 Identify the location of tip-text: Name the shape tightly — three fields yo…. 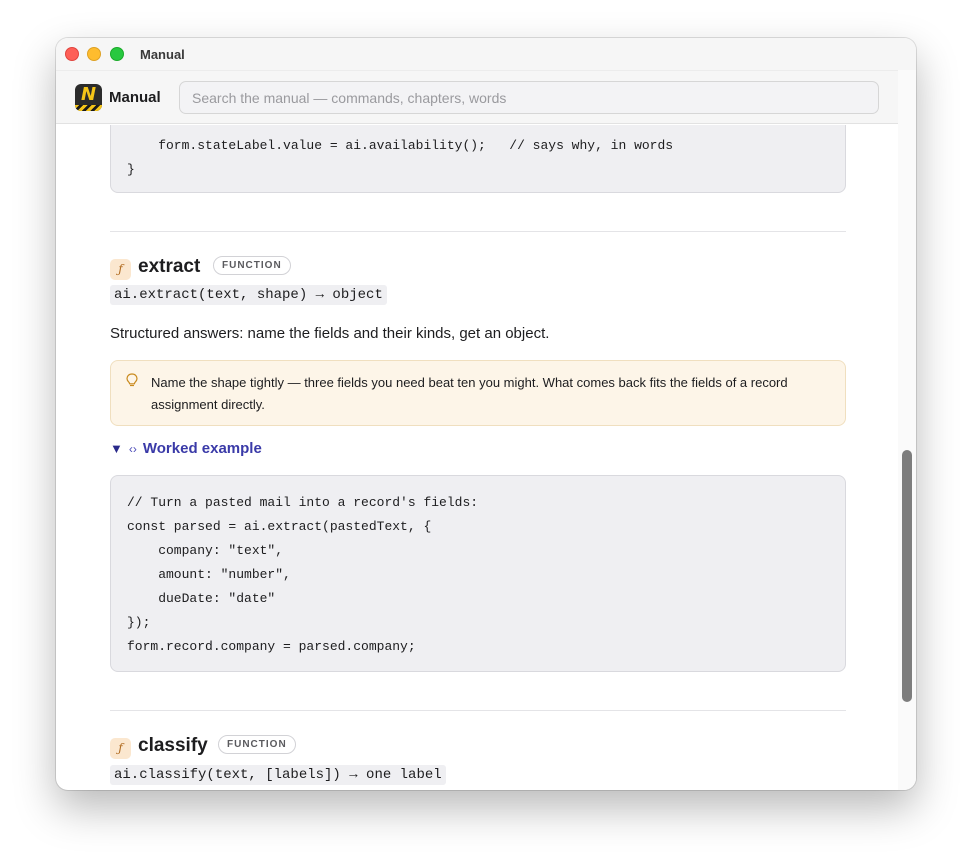
(469, 393).